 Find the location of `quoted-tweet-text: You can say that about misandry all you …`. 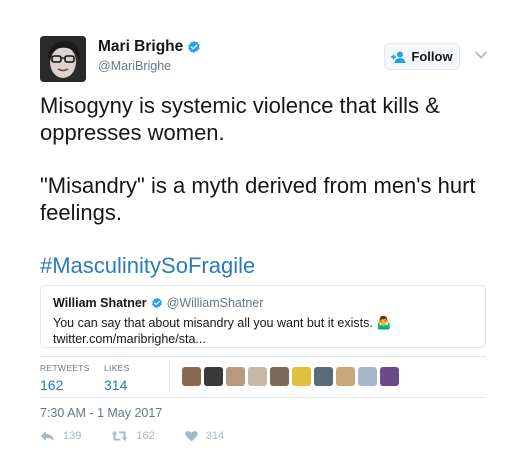

quoted-tweet-text: You can say that about misandry all you … is located at coordinates (222, 331).